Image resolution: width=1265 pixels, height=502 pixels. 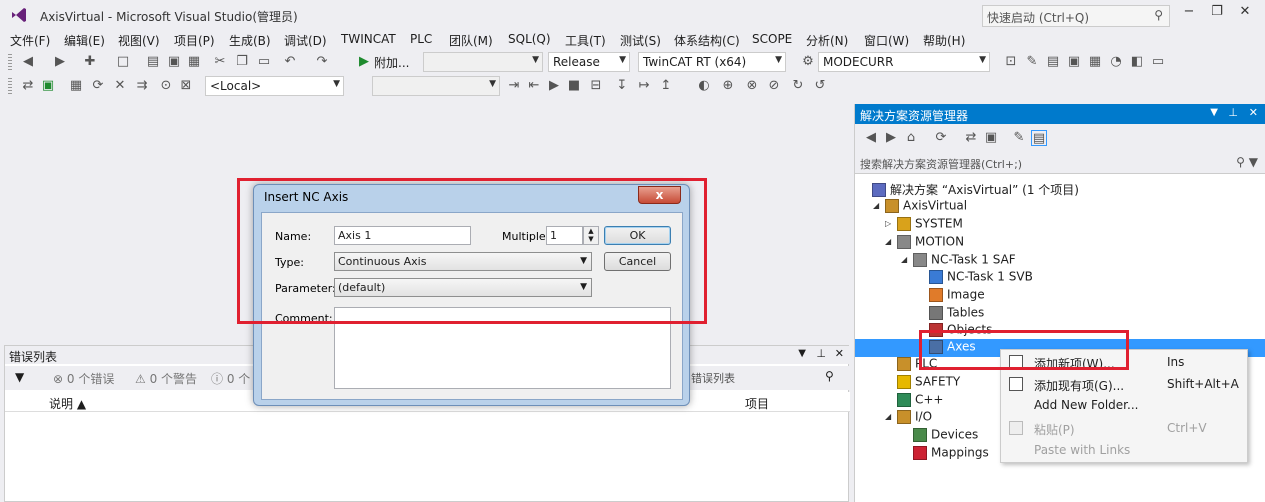 I want to click on new-project-icon: ✚, so click(x=90, y=62).